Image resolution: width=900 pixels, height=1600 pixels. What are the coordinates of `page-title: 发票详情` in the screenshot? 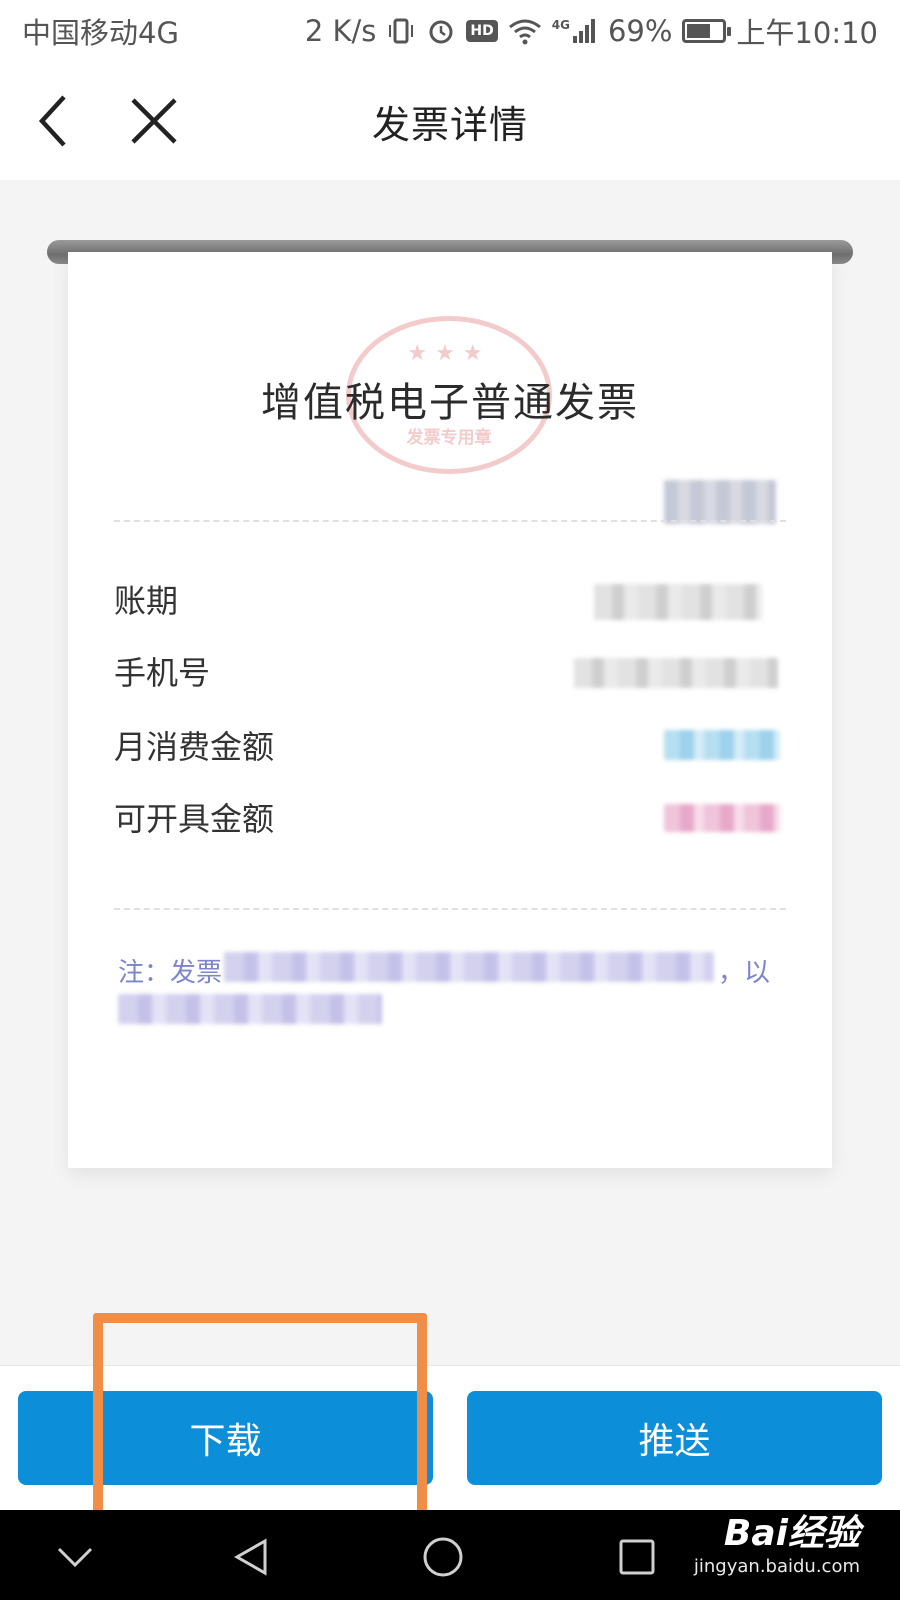 It's located at (449, 124).